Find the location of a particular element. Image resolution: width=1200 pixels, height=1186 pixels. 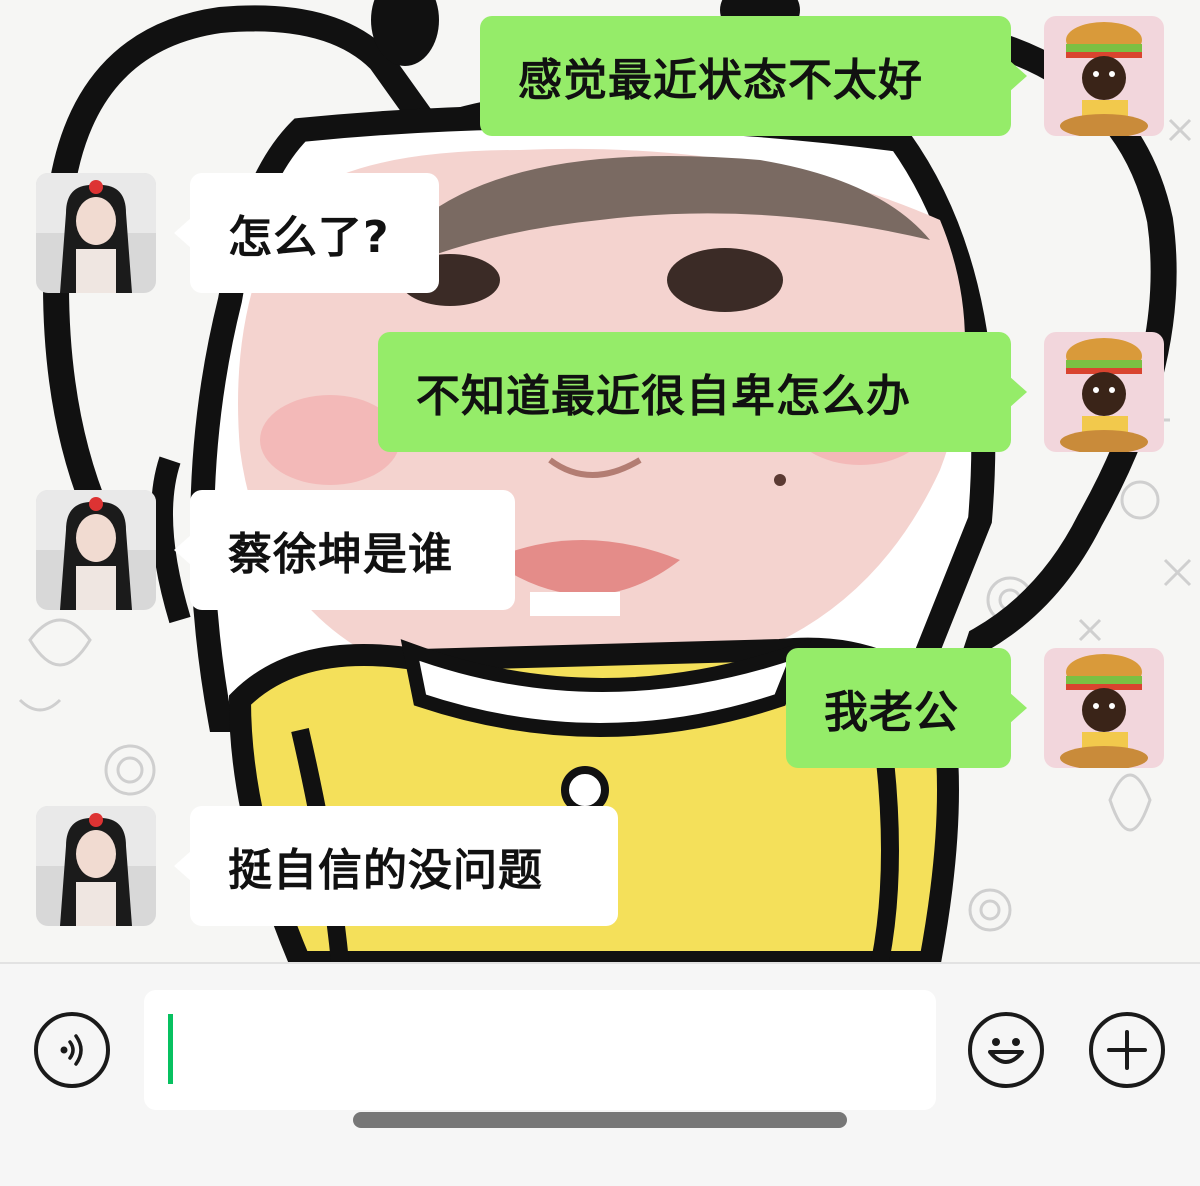

message-bubble-incoming: 挺自信的没问题 is located at coordinates (396, 866).